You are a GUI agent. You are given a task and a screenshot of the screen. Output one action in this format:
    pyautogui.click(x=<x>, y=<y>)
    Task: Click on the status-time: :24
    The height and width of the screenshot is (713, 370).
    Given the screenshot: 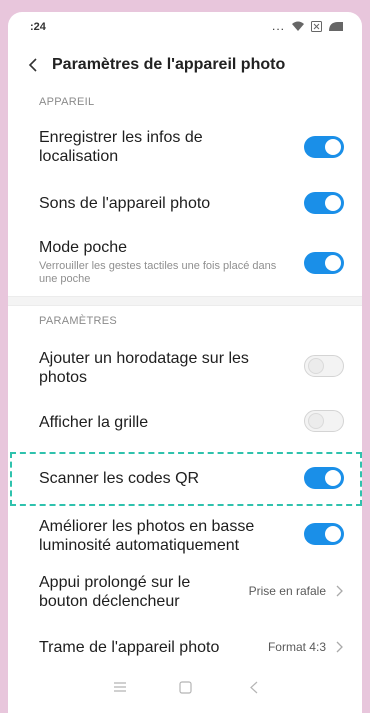 What is the action you would take?
    pyautogui.click(x=38, y=27)
    